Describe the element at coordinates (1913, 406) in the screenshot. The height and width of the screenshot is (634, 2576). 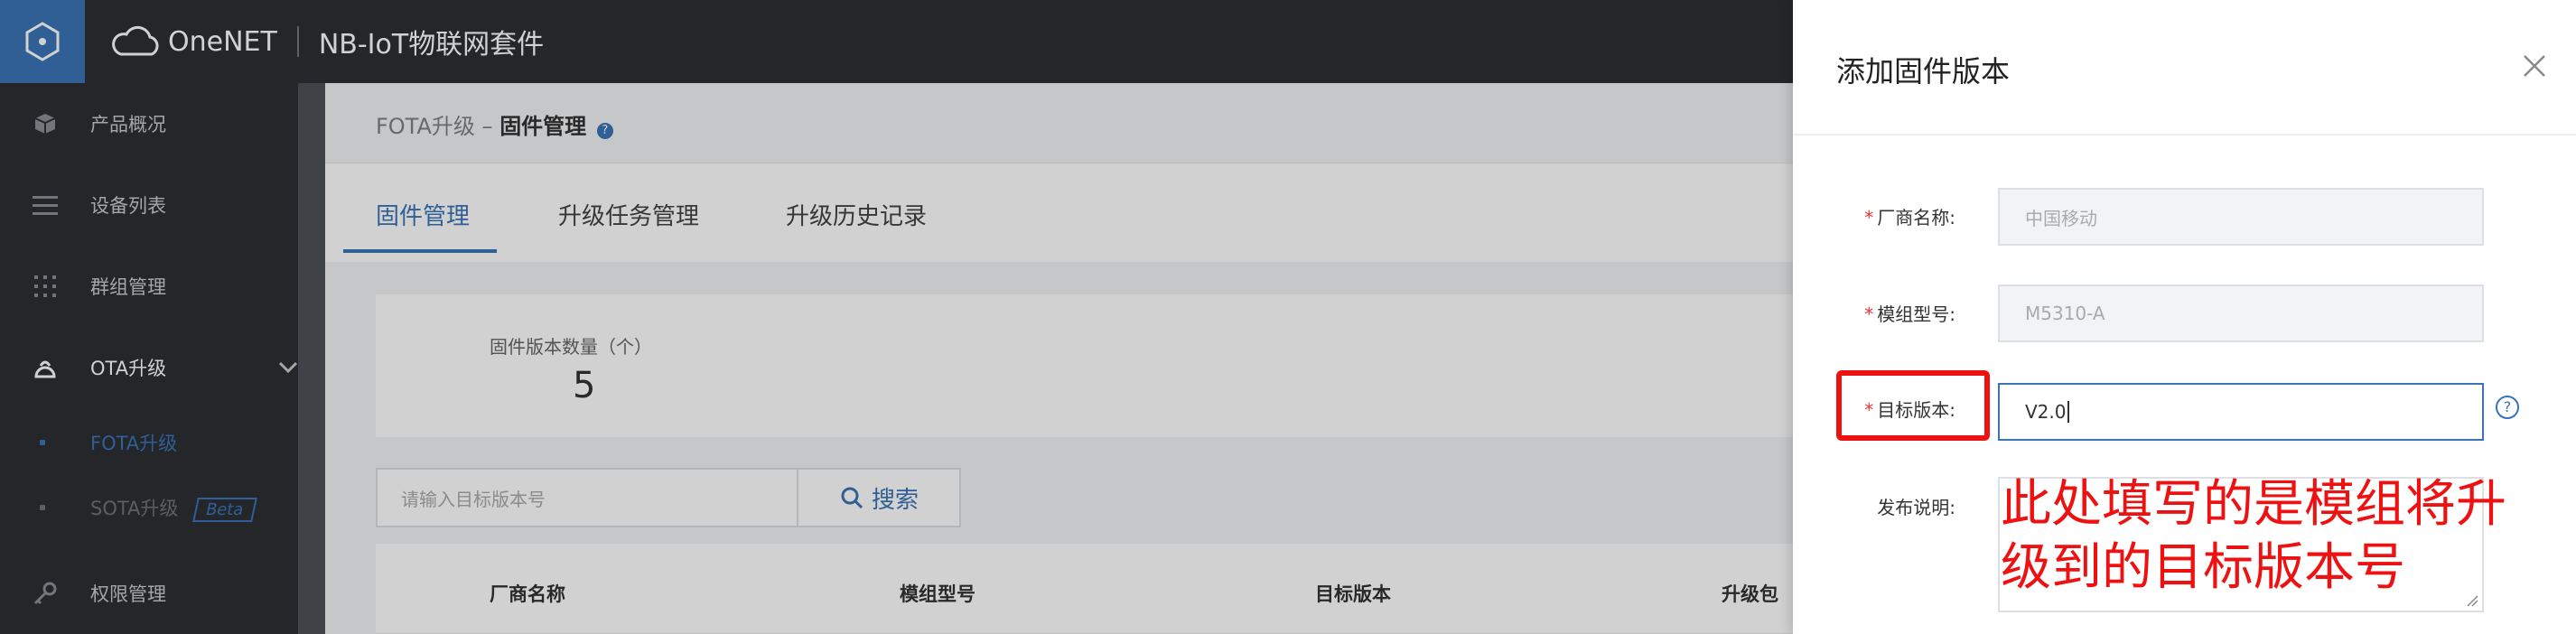
I see `annotation-highlight` at that location.